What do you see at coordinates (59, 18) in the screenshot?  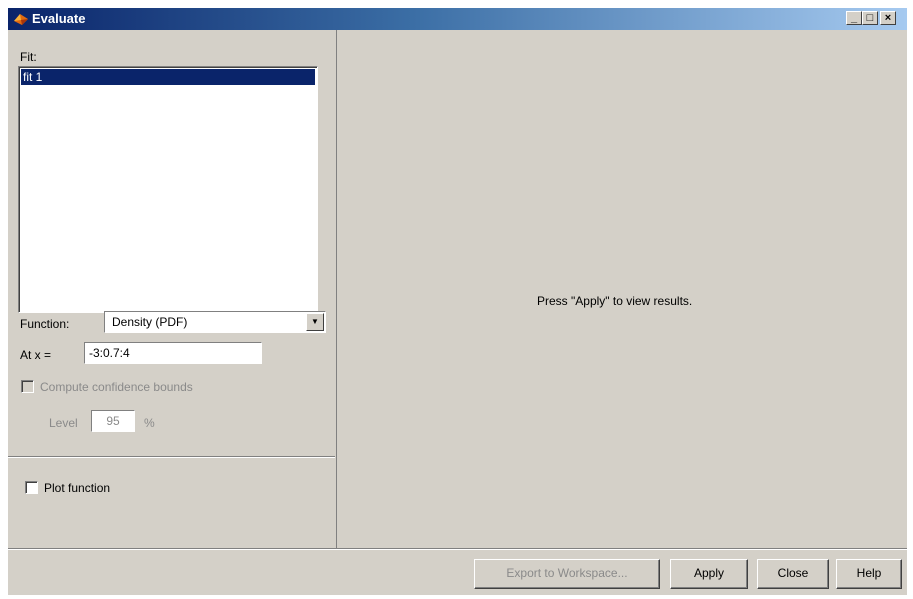 I see `window-title: Evaluate` at bounding box center [59, 18].